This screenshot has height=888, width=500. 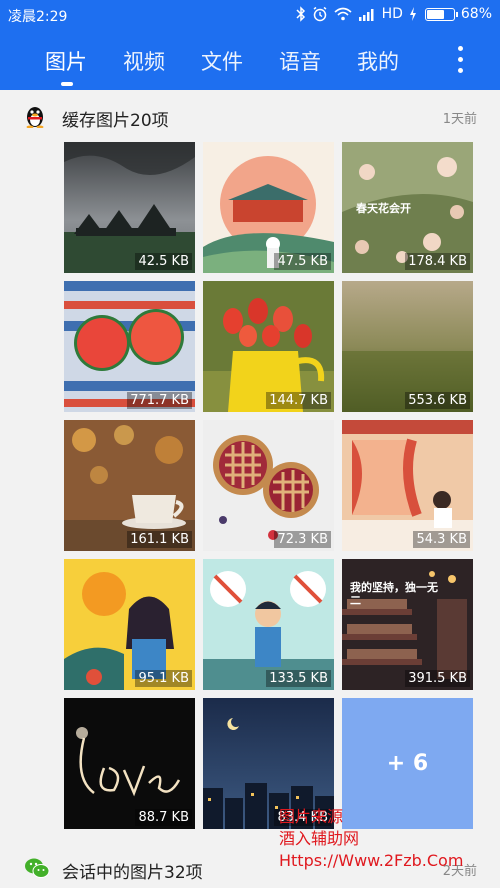 I want to click on file-size-label: 88.7 KB, so click(x=163, y=817).